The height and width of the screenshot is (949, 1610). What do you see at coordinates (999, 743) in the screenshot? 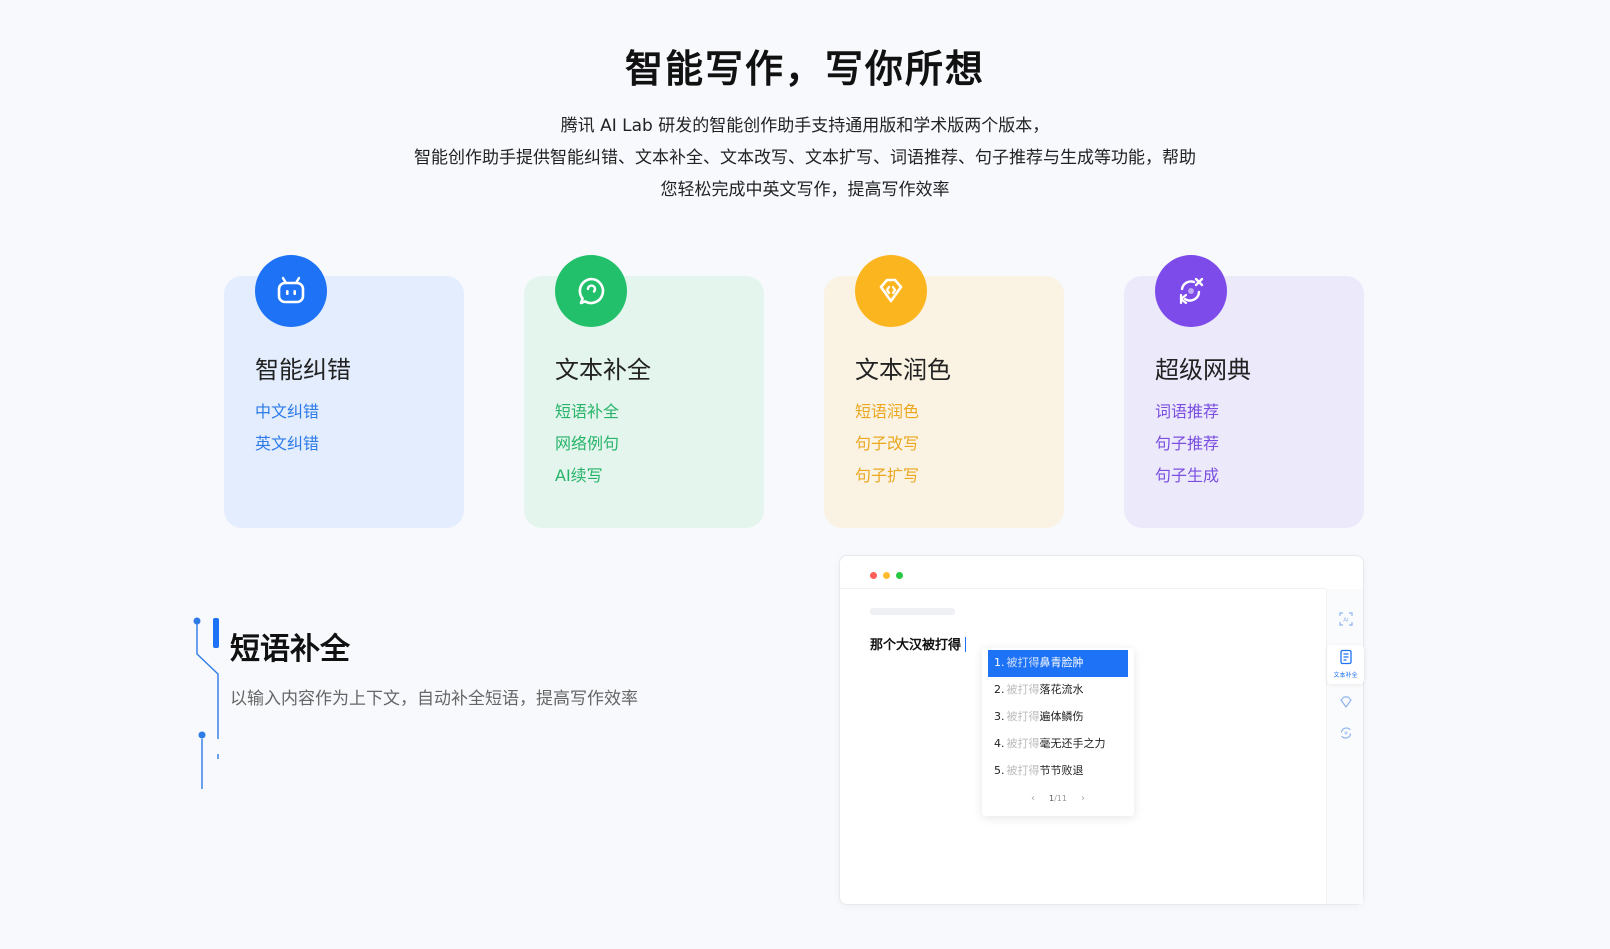
I see `suggestion-number: 4.` at bounding box center [999, 743].